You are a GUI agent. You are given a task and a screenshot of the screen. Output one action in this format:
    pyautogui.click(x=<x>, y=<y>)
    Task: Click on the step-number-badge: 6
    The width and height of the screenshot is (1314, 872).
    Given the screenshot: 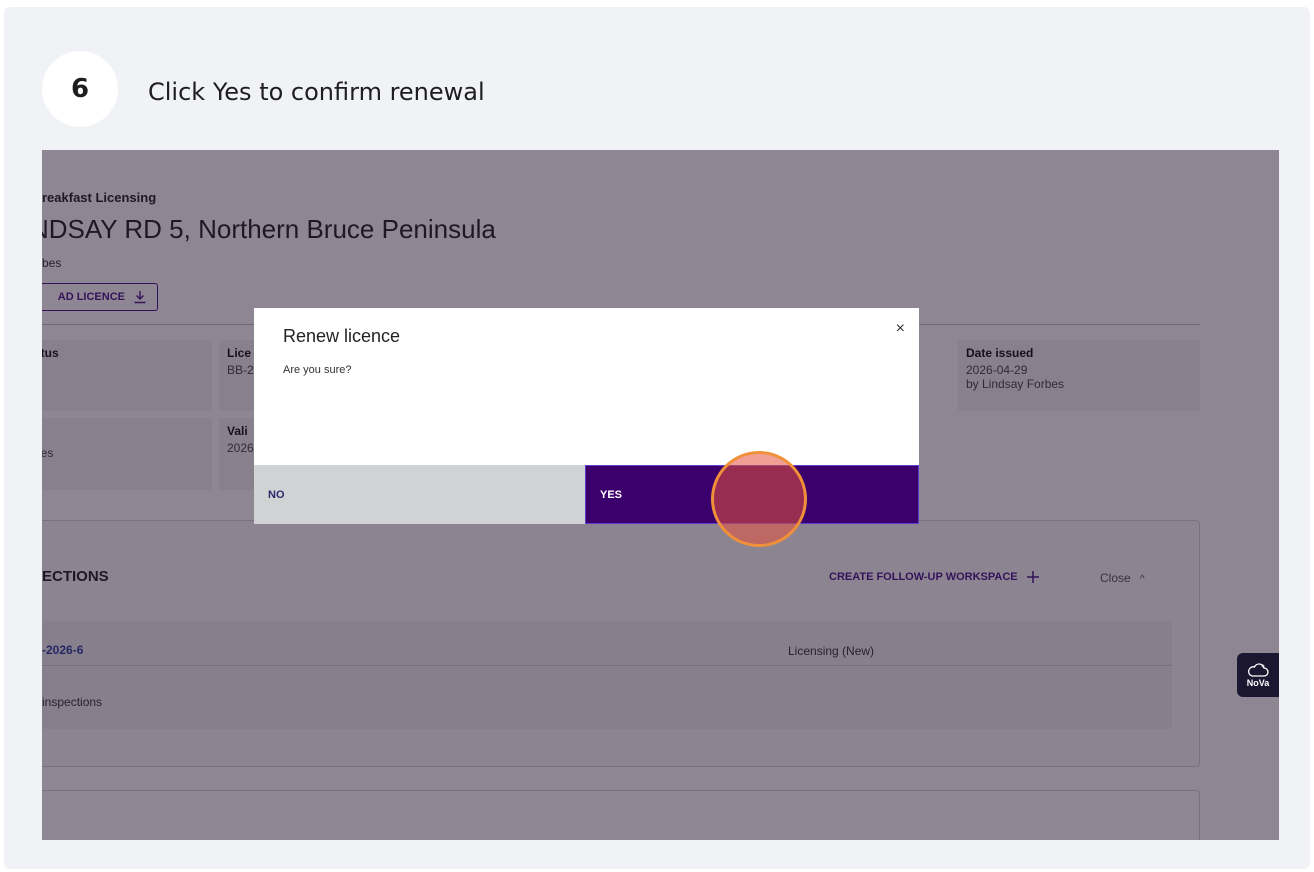 What is the action you would take?
    pyautogui.click(x=80, y=89)
    